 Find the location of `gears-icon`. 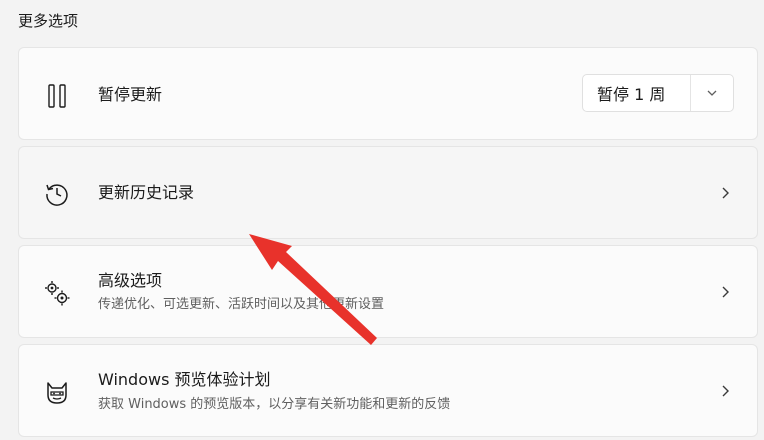

gears-icon is located at coordinates (57, 293).